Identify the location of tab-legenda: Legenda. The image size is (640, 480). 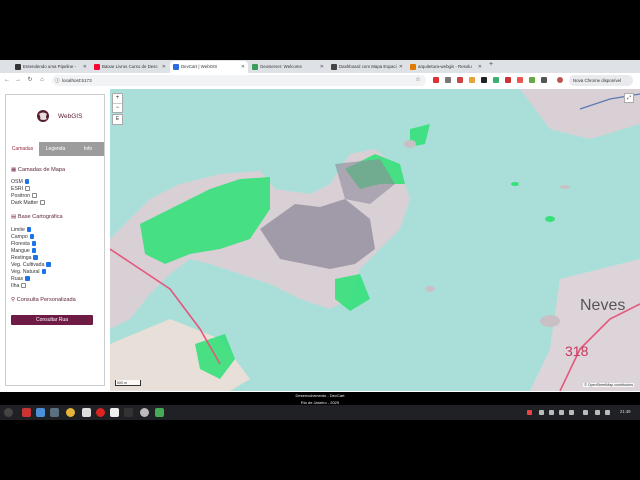
(55, 149).